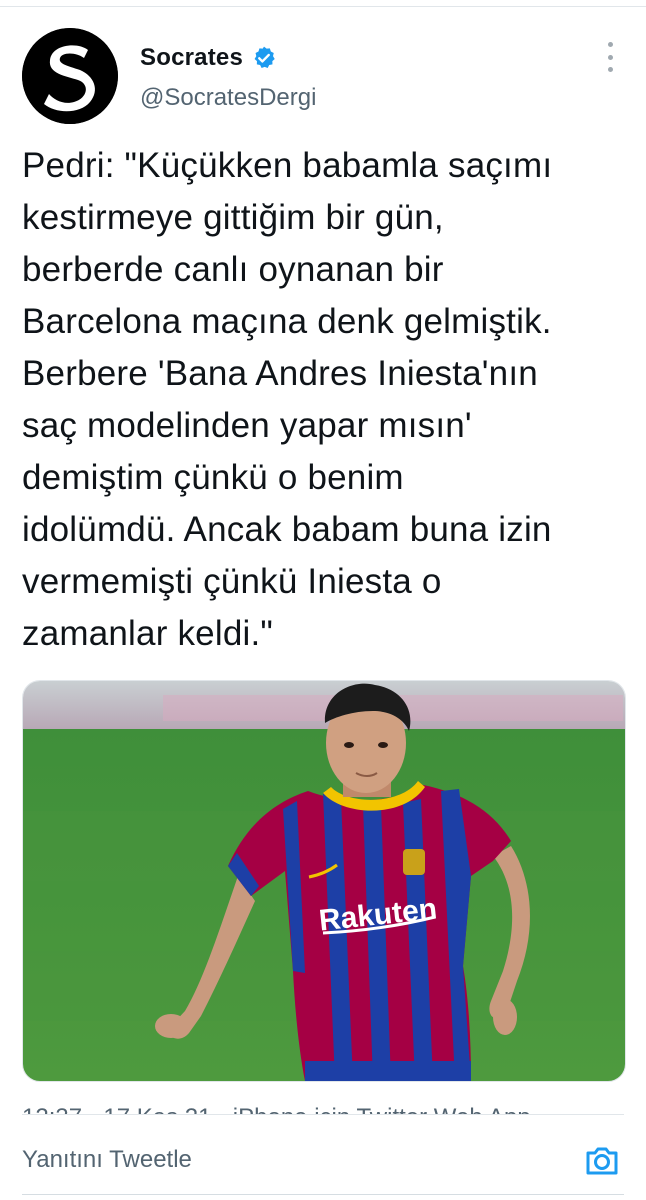 This screenshot has width=646, height=1200. I want to click on camera-icon, so click(602, 1160).